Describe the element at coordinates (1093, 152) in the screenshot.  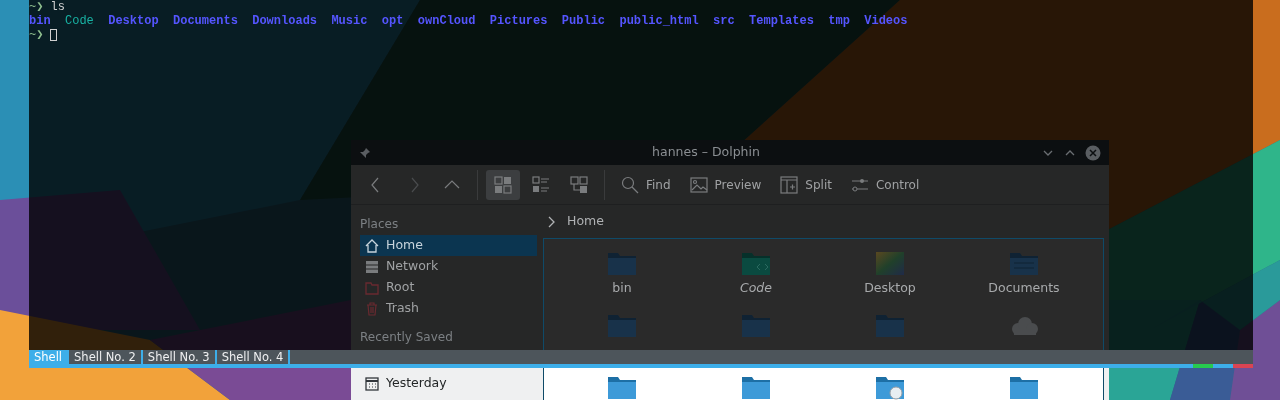
I see `close-icon` at that location.